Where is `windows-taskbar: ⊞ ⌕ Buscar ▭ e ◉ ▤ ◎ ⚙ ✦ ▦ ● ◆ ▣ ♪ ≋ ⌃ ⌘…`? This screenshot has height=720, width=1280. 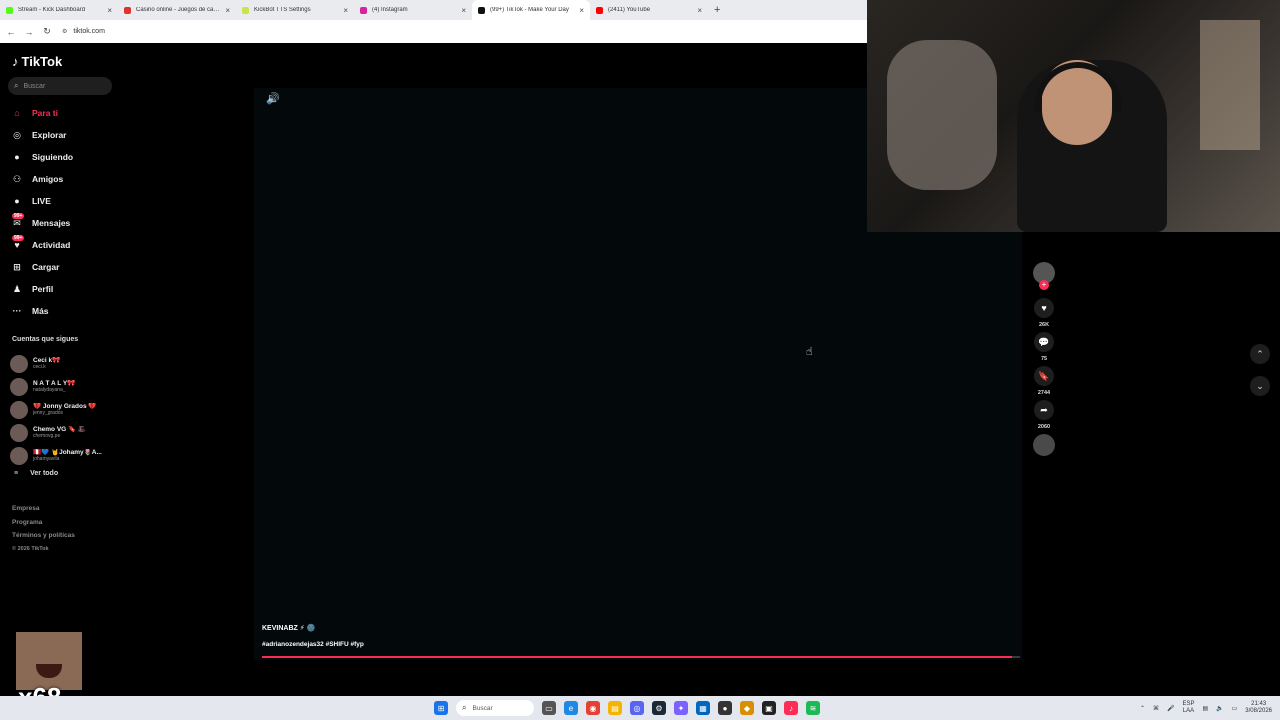 windows-taskbar: ⊞ ⌕ Buscar ▭ e ◉ ▤ ◎ ⚙ ✦ ▦ ● ◆ ▣ ♪ ≋ ⌃ ⌘… is located at coordinates (640, 708).